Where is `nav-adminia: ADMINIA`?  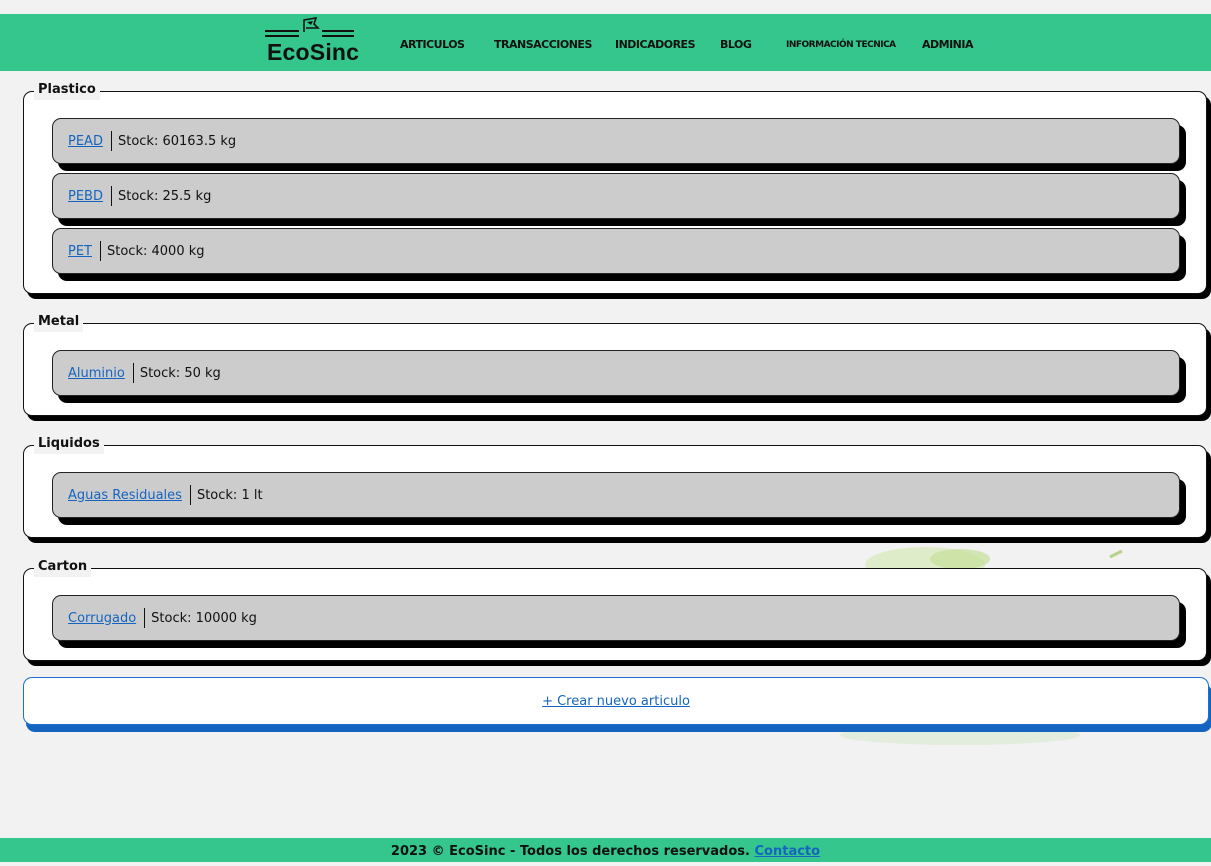 nav-adminia: ADMINIA is located at coordinates (948, 44).